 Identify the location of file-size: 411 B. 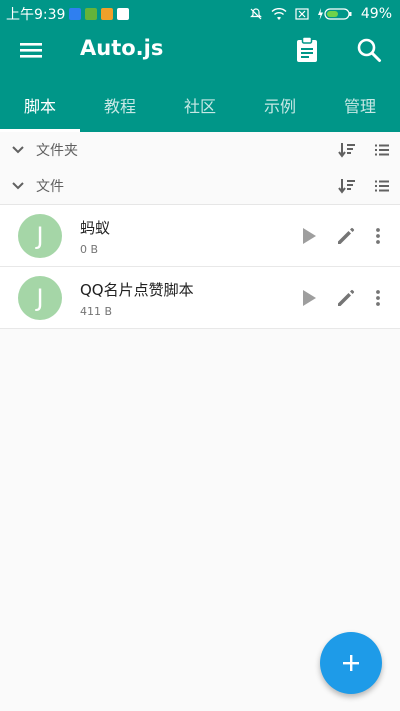
(96, 311).